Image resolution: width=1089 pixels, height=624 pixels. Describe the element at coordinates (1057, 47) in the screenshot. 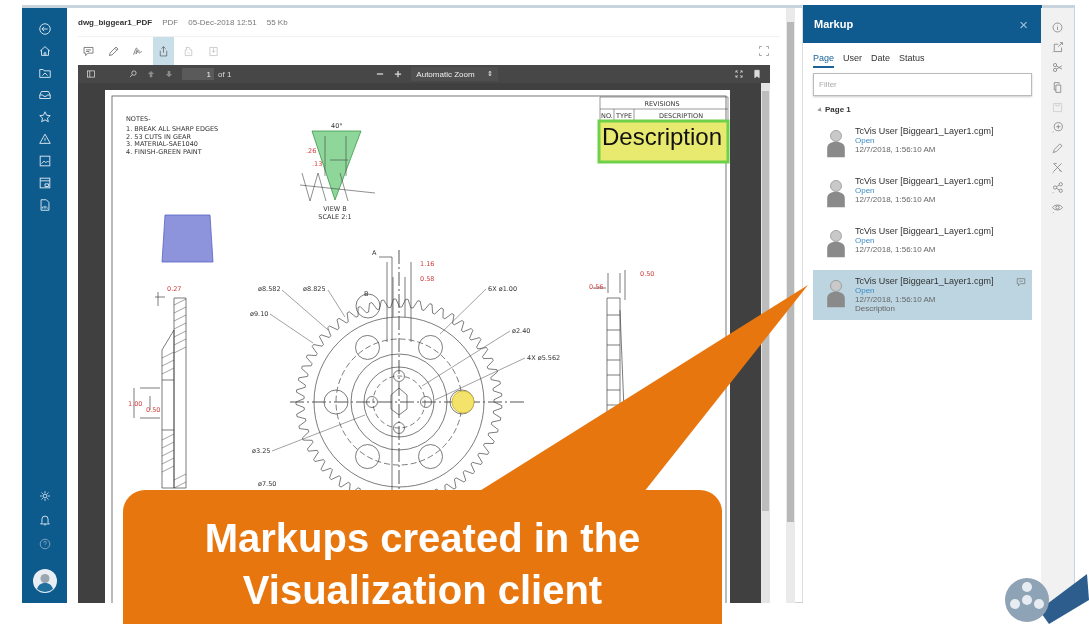

I see `export-icon` at that location.